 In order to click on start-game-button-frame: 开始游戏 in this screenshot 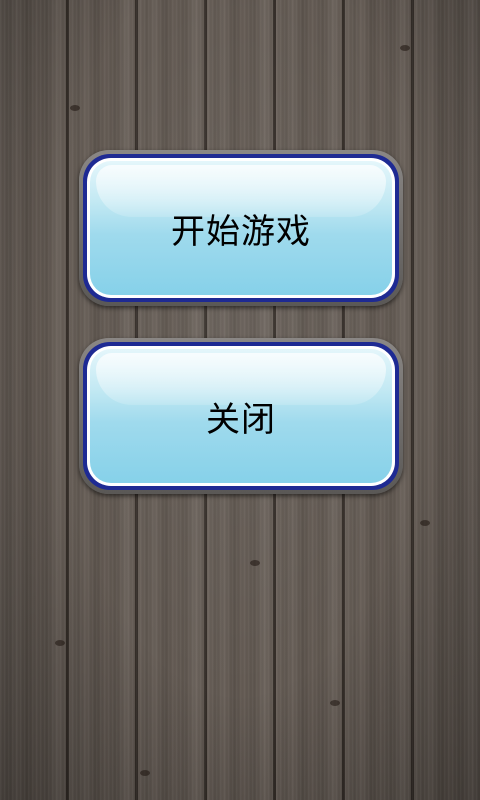, I will do `click(241, 228)`.